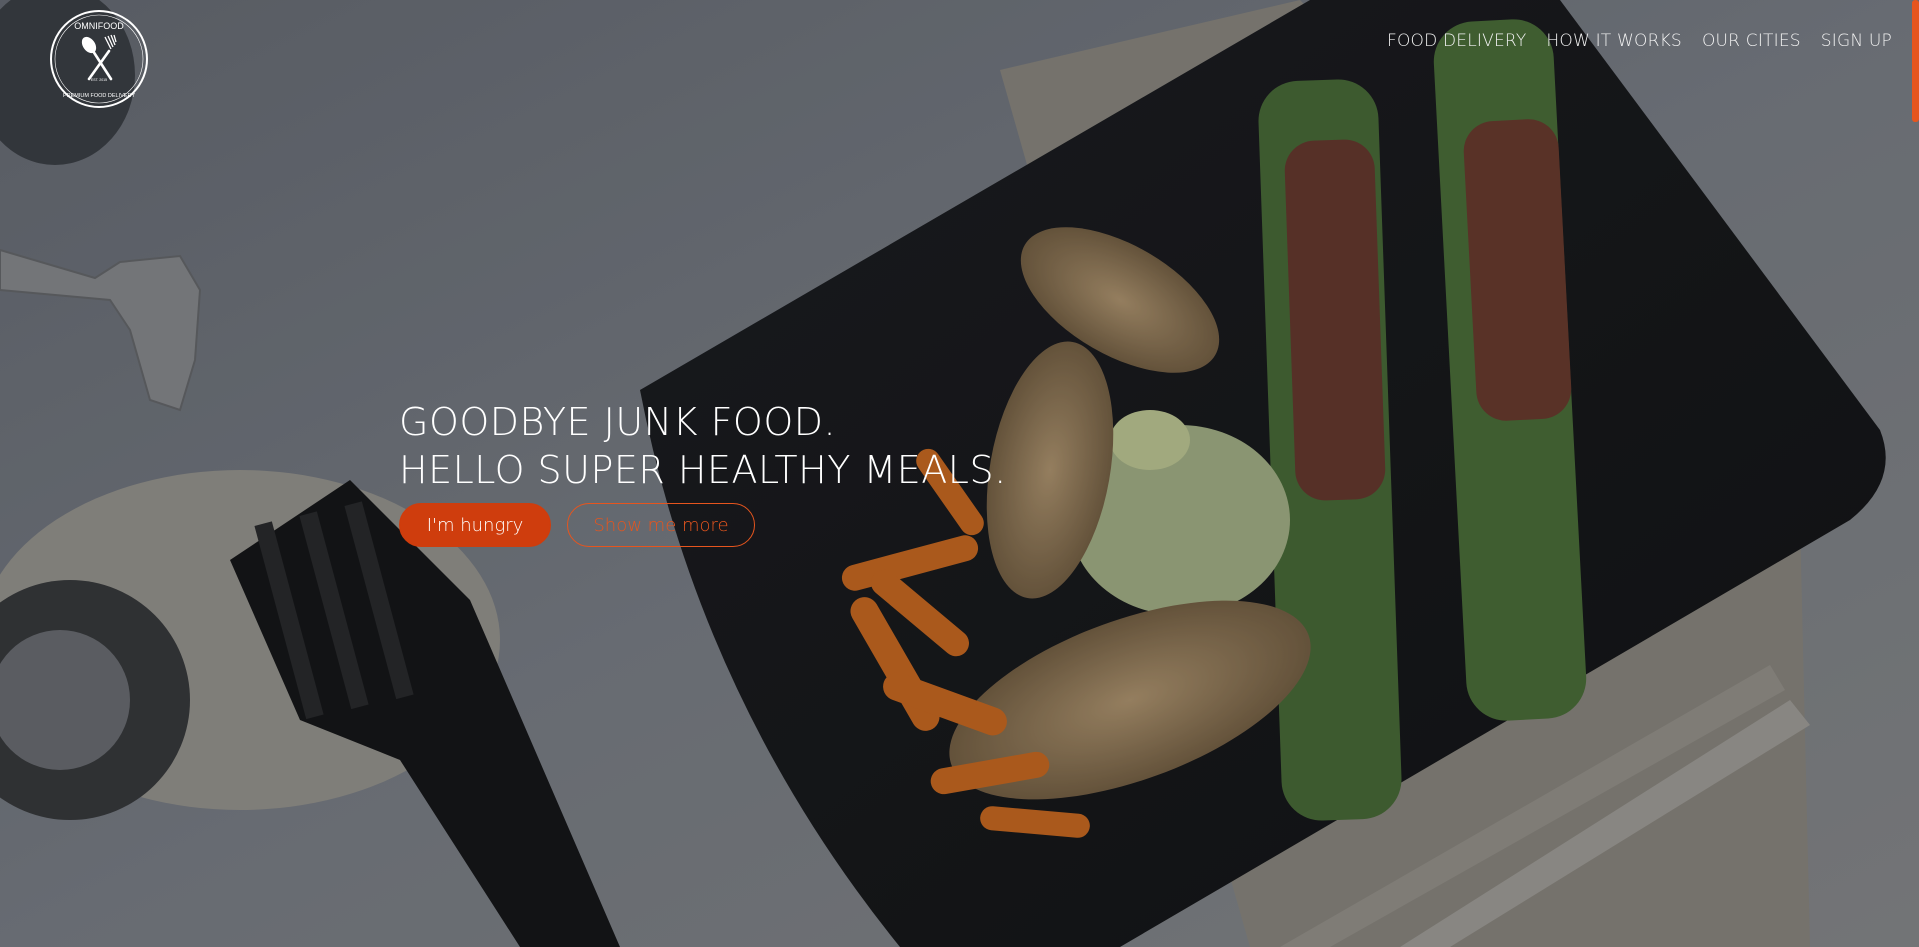 This screenshot has width=1919, height=947. What do you see at coordinates (1456, 41) in the screenshot?
I see `nav-food-delivery: FOOD DELIVERY` at bounding box center [1456, 41].